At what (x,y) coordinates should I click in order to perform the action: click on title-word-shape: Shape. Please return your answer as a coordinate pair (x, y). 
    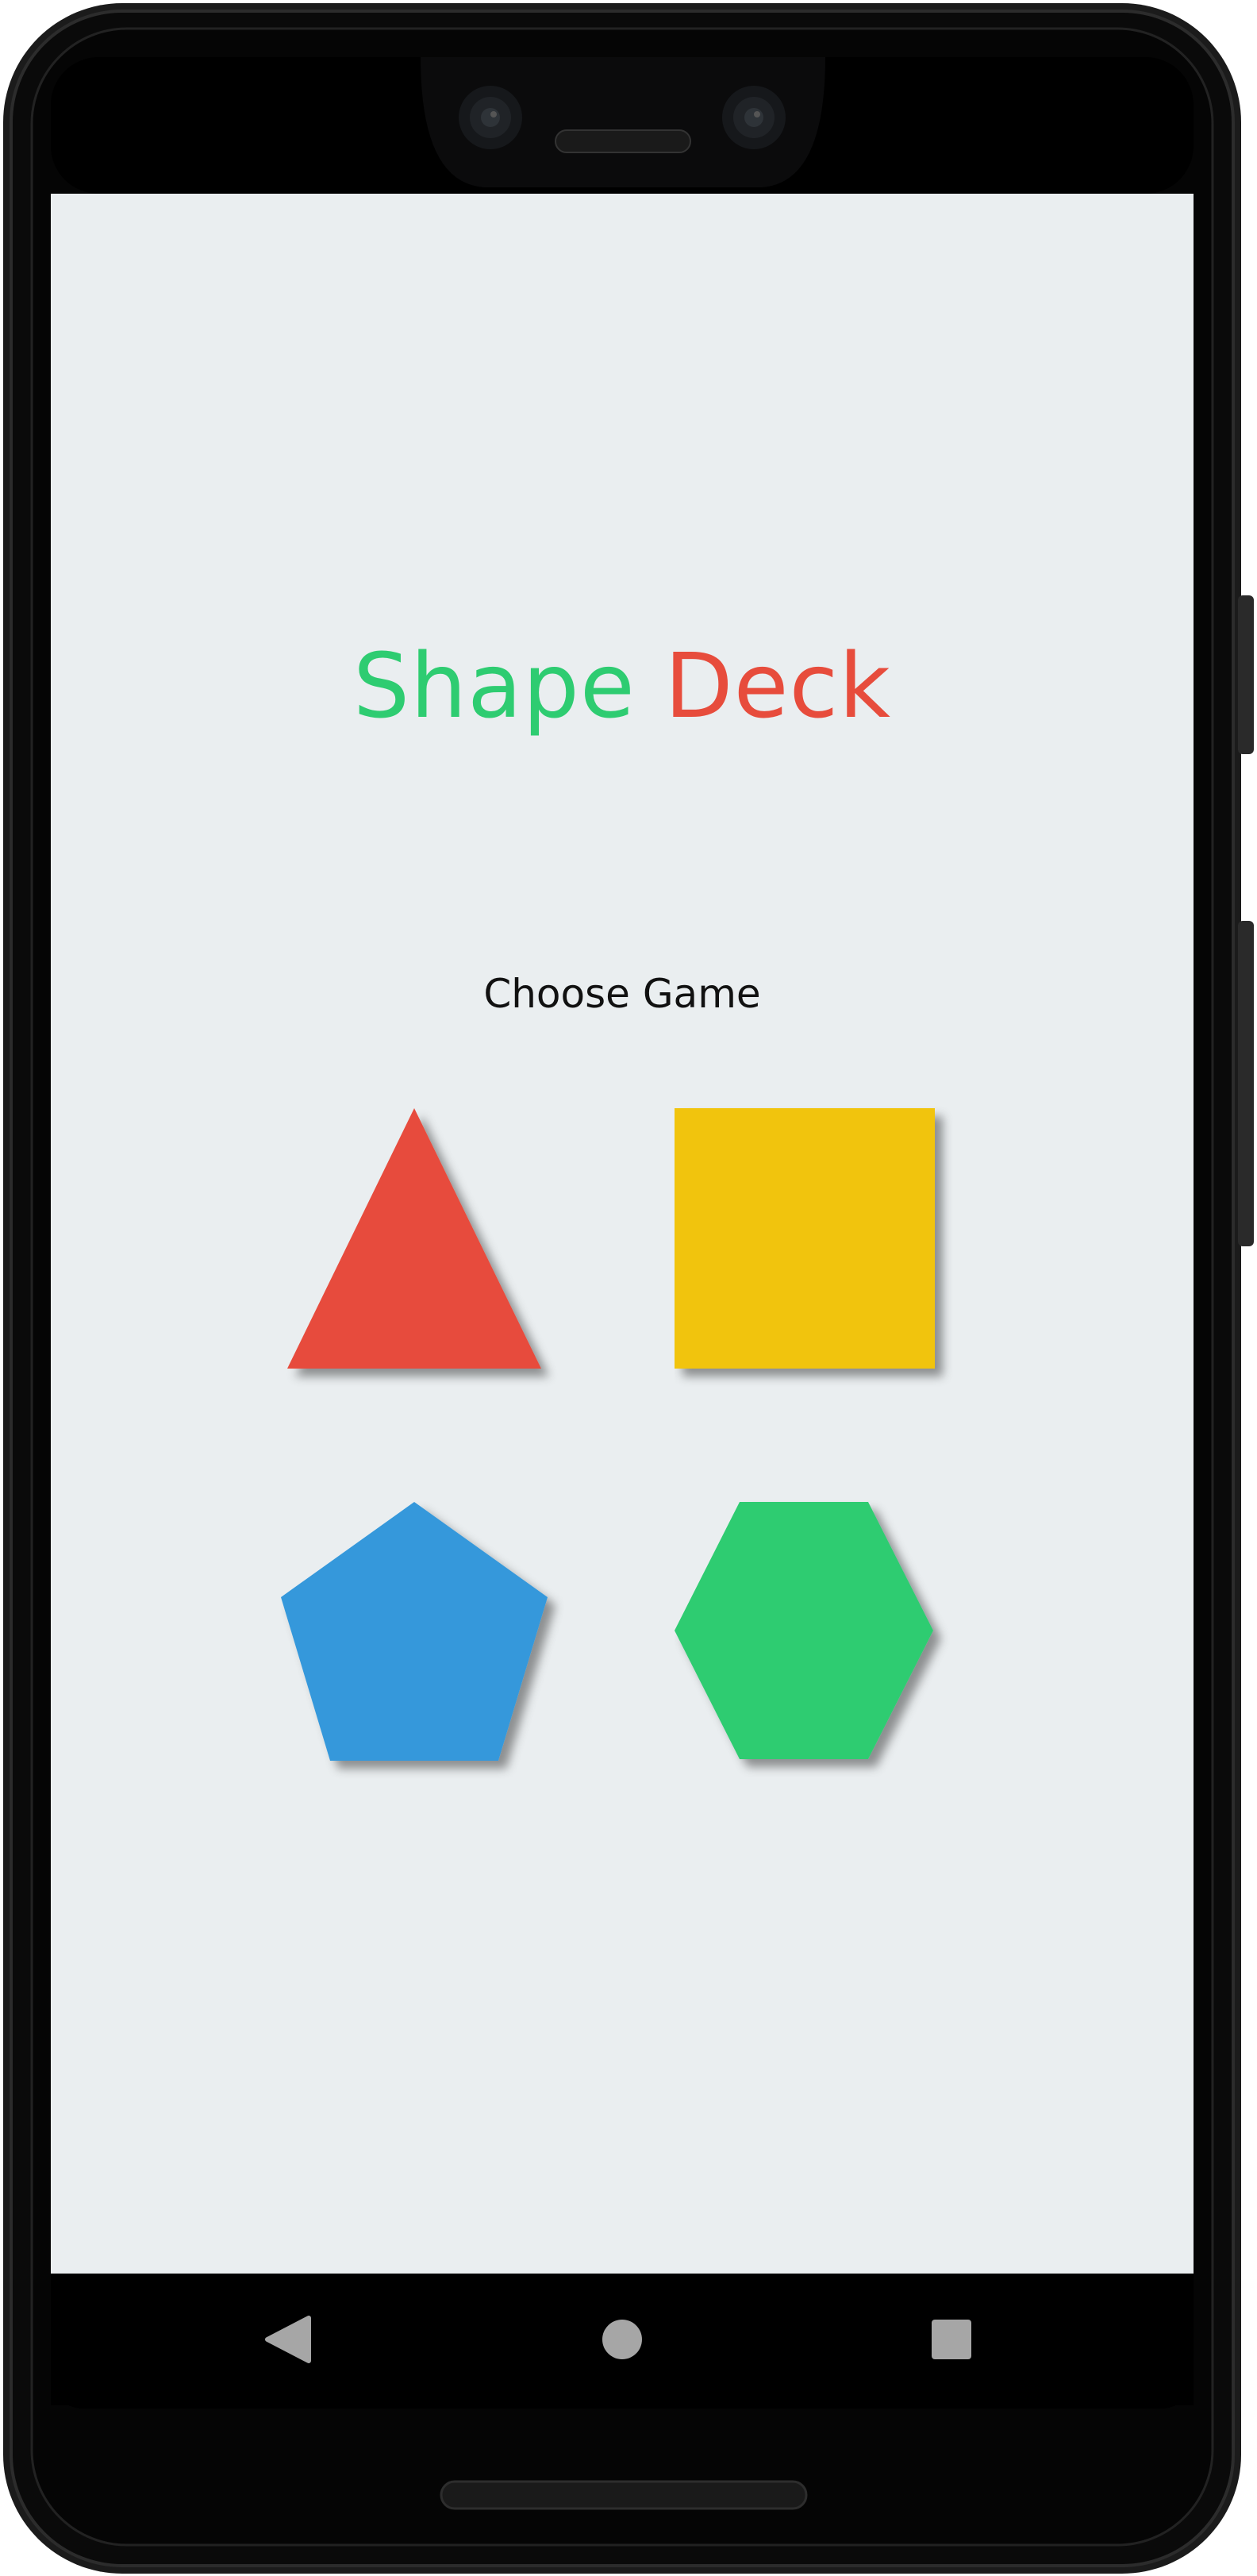
    Looking at the image, I should click on (494, 686).